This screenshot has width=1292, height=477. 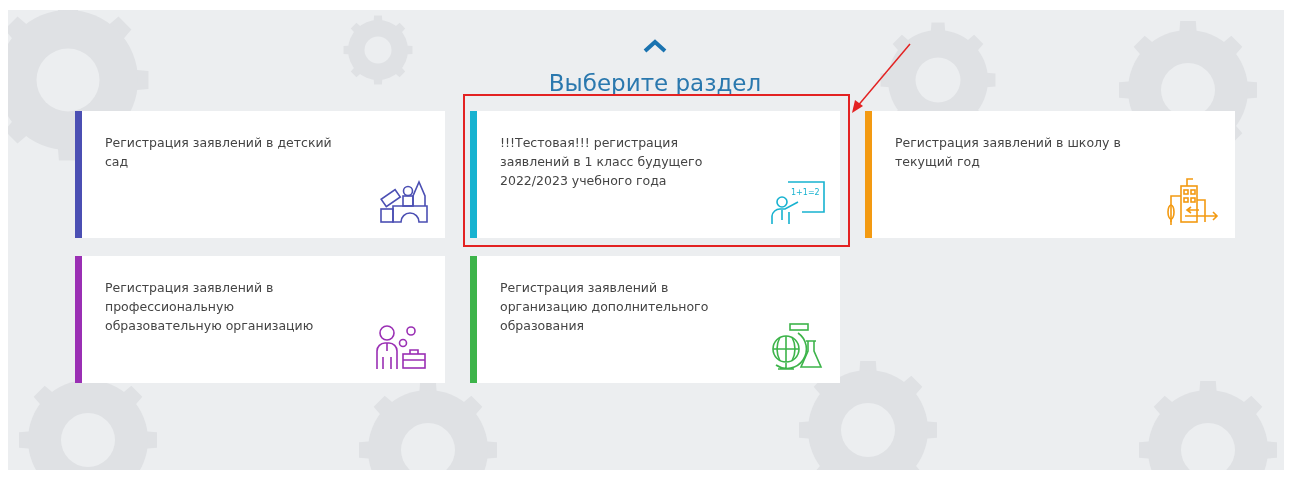 What do you see at coordinates (260, 174) in the screenshot?
I see `section-card: Регистрация заявлений в детский сад` at bounding box center [260, 174].